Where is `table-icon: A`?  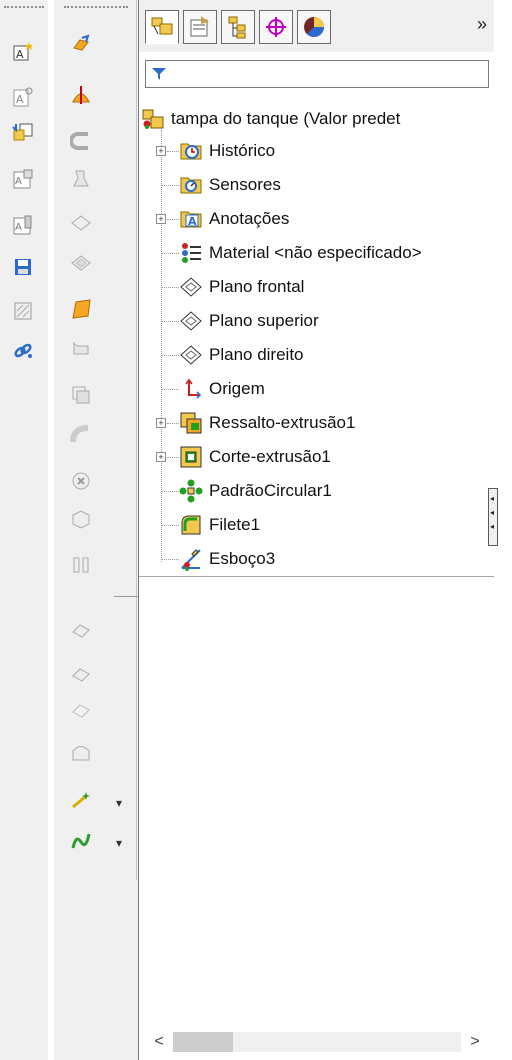 table-icon: A is located at coordinates (23, 179).